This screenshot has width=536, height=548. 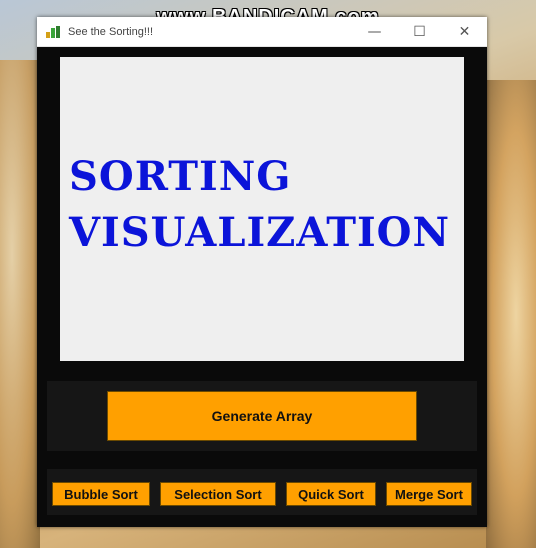 I want to click on minimize-button: —, so click(x=374, y=31).